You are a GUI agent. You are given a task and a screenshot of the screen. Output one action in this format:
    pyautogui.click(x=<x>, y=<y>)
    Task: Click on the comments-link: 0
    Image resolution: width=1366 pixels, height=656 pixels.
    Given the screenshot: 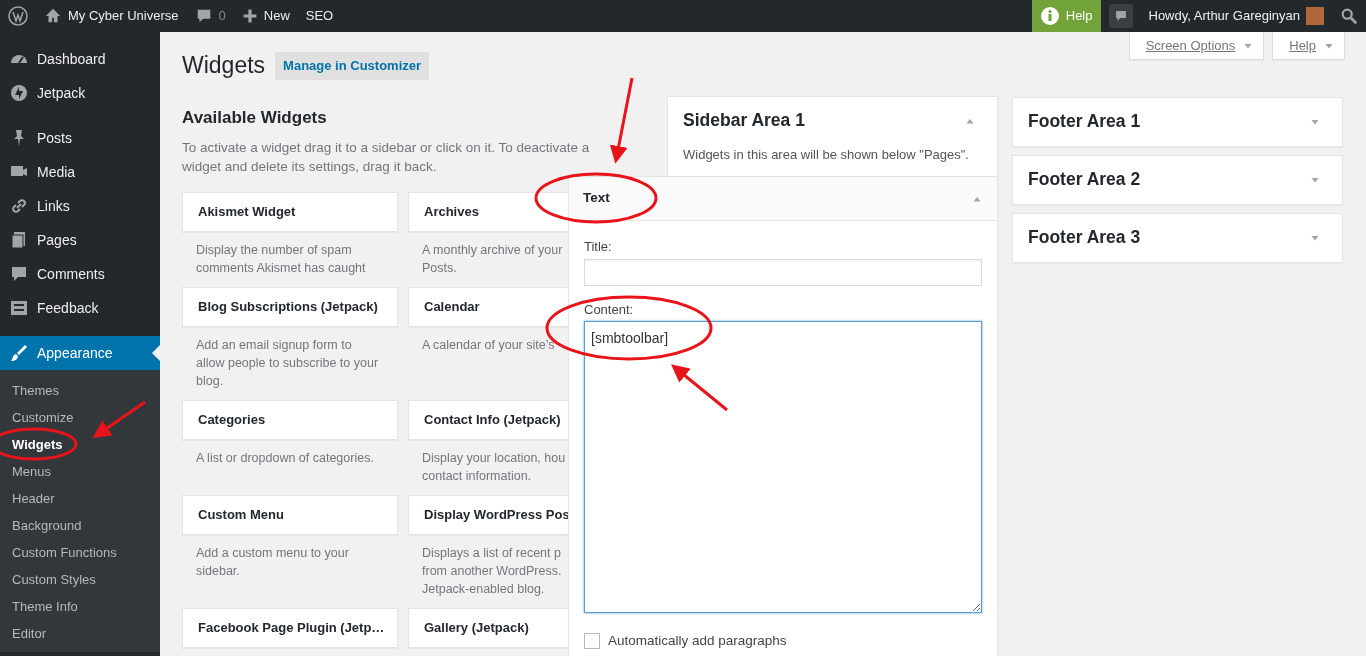 What is the action you would take?
    pyautogui.click(x=210, y=16)
    